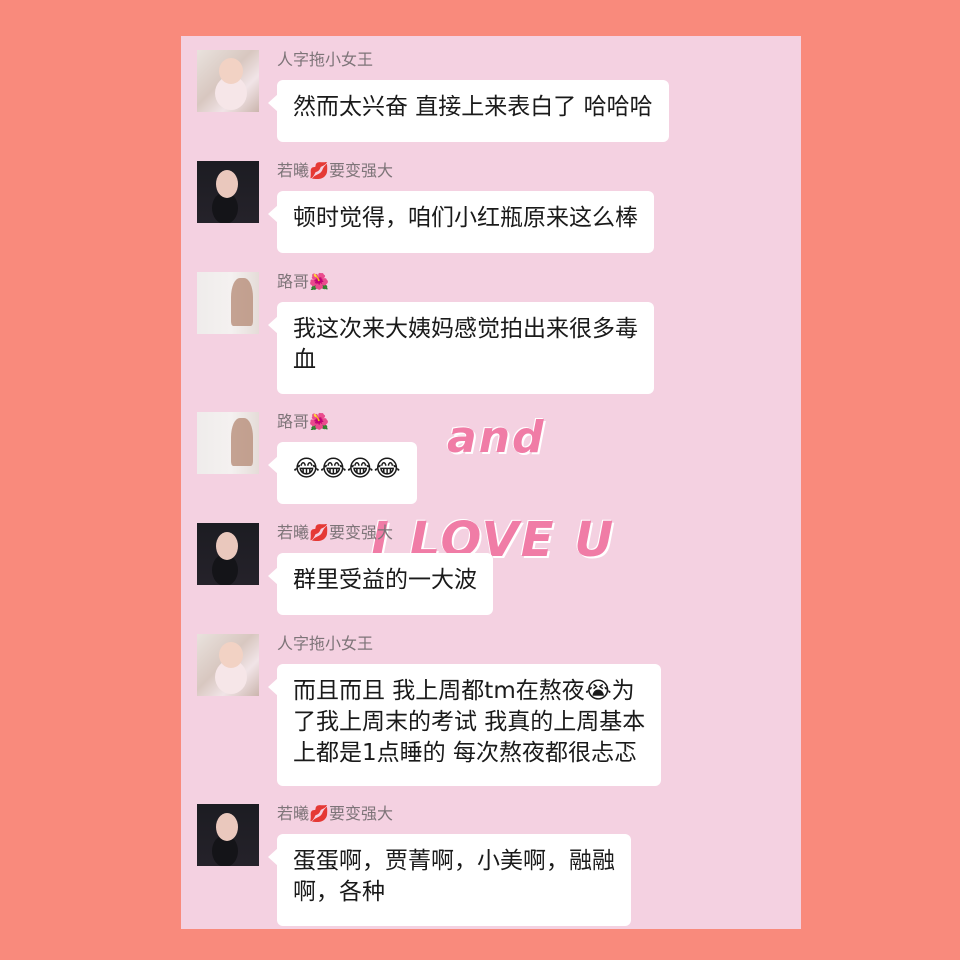 This screenshot has height=960, width=960. I want to click on message-bubble: 然而太兴奋 直接上来表白了 哈哈哈, so click(468, 111).